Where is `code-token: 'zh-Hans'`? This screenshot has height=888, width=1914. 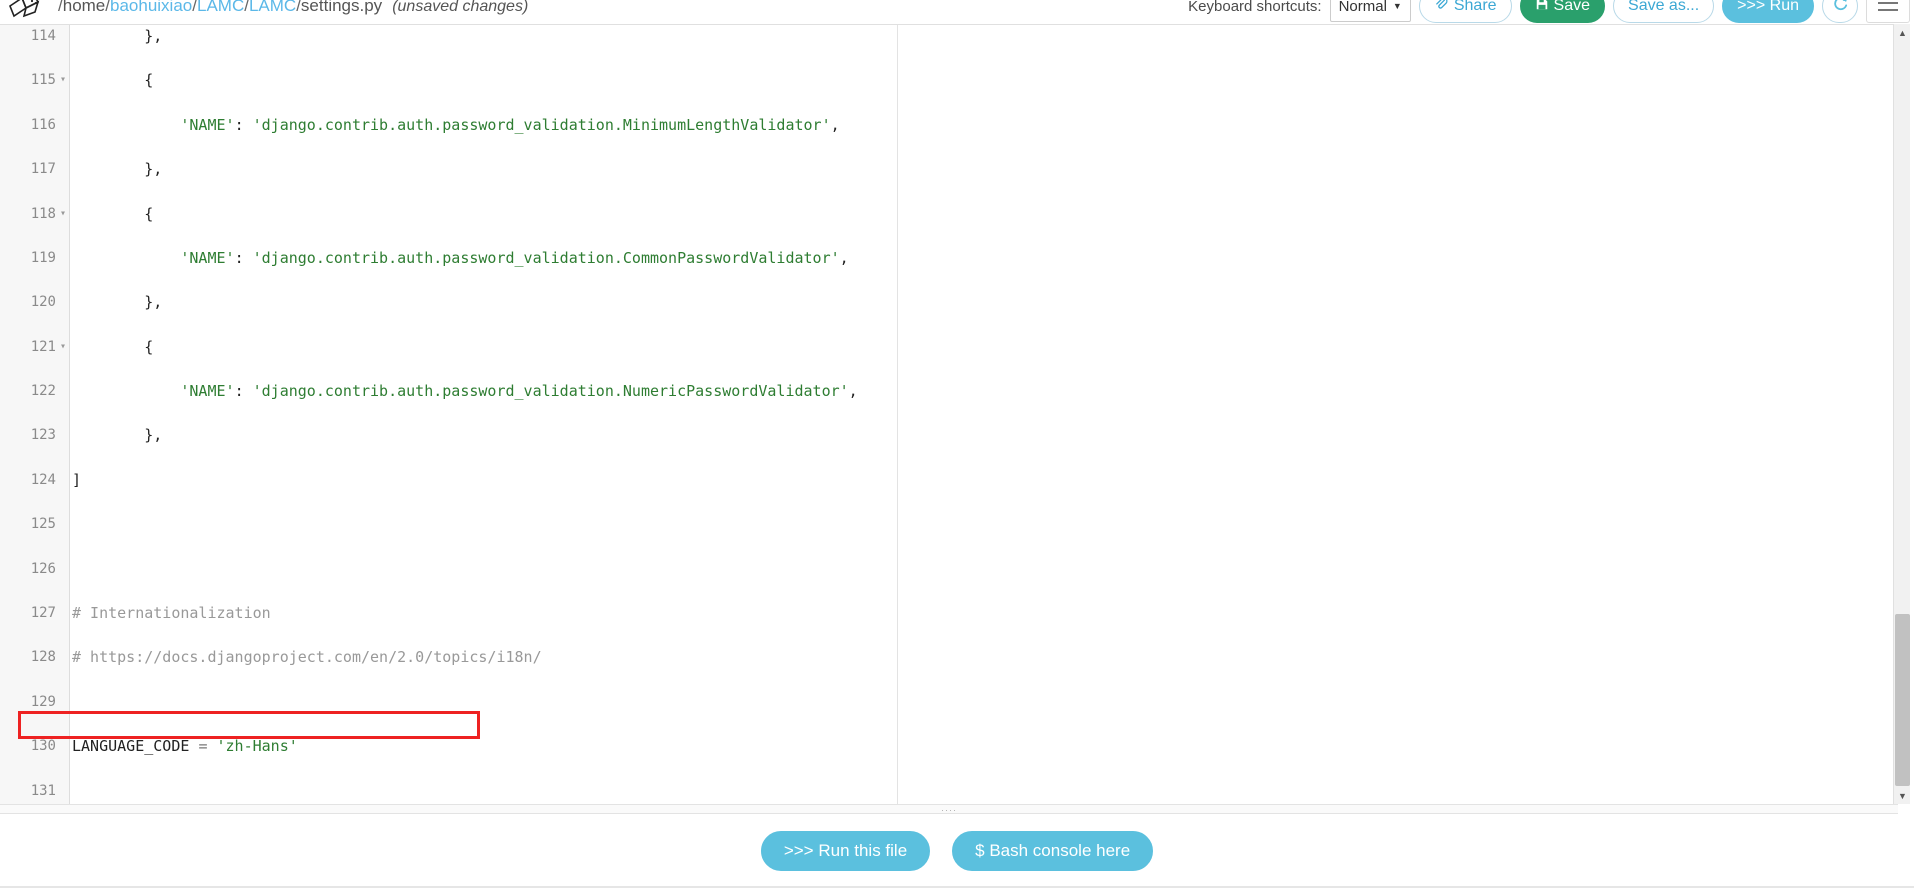 code-token: 'zh-Hans' is located at coordinates (257, 746).